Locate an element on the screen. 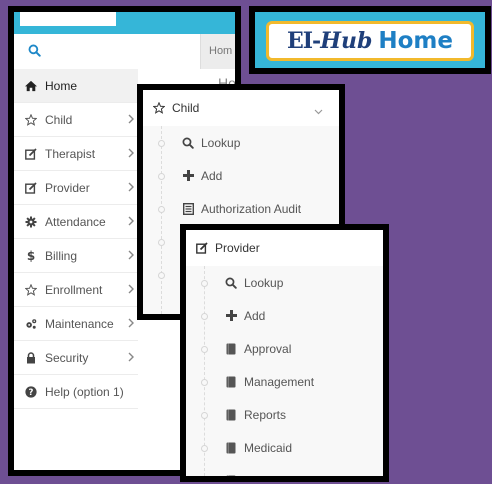  child-submenu-header: Child is located at coordinates (241, 108).